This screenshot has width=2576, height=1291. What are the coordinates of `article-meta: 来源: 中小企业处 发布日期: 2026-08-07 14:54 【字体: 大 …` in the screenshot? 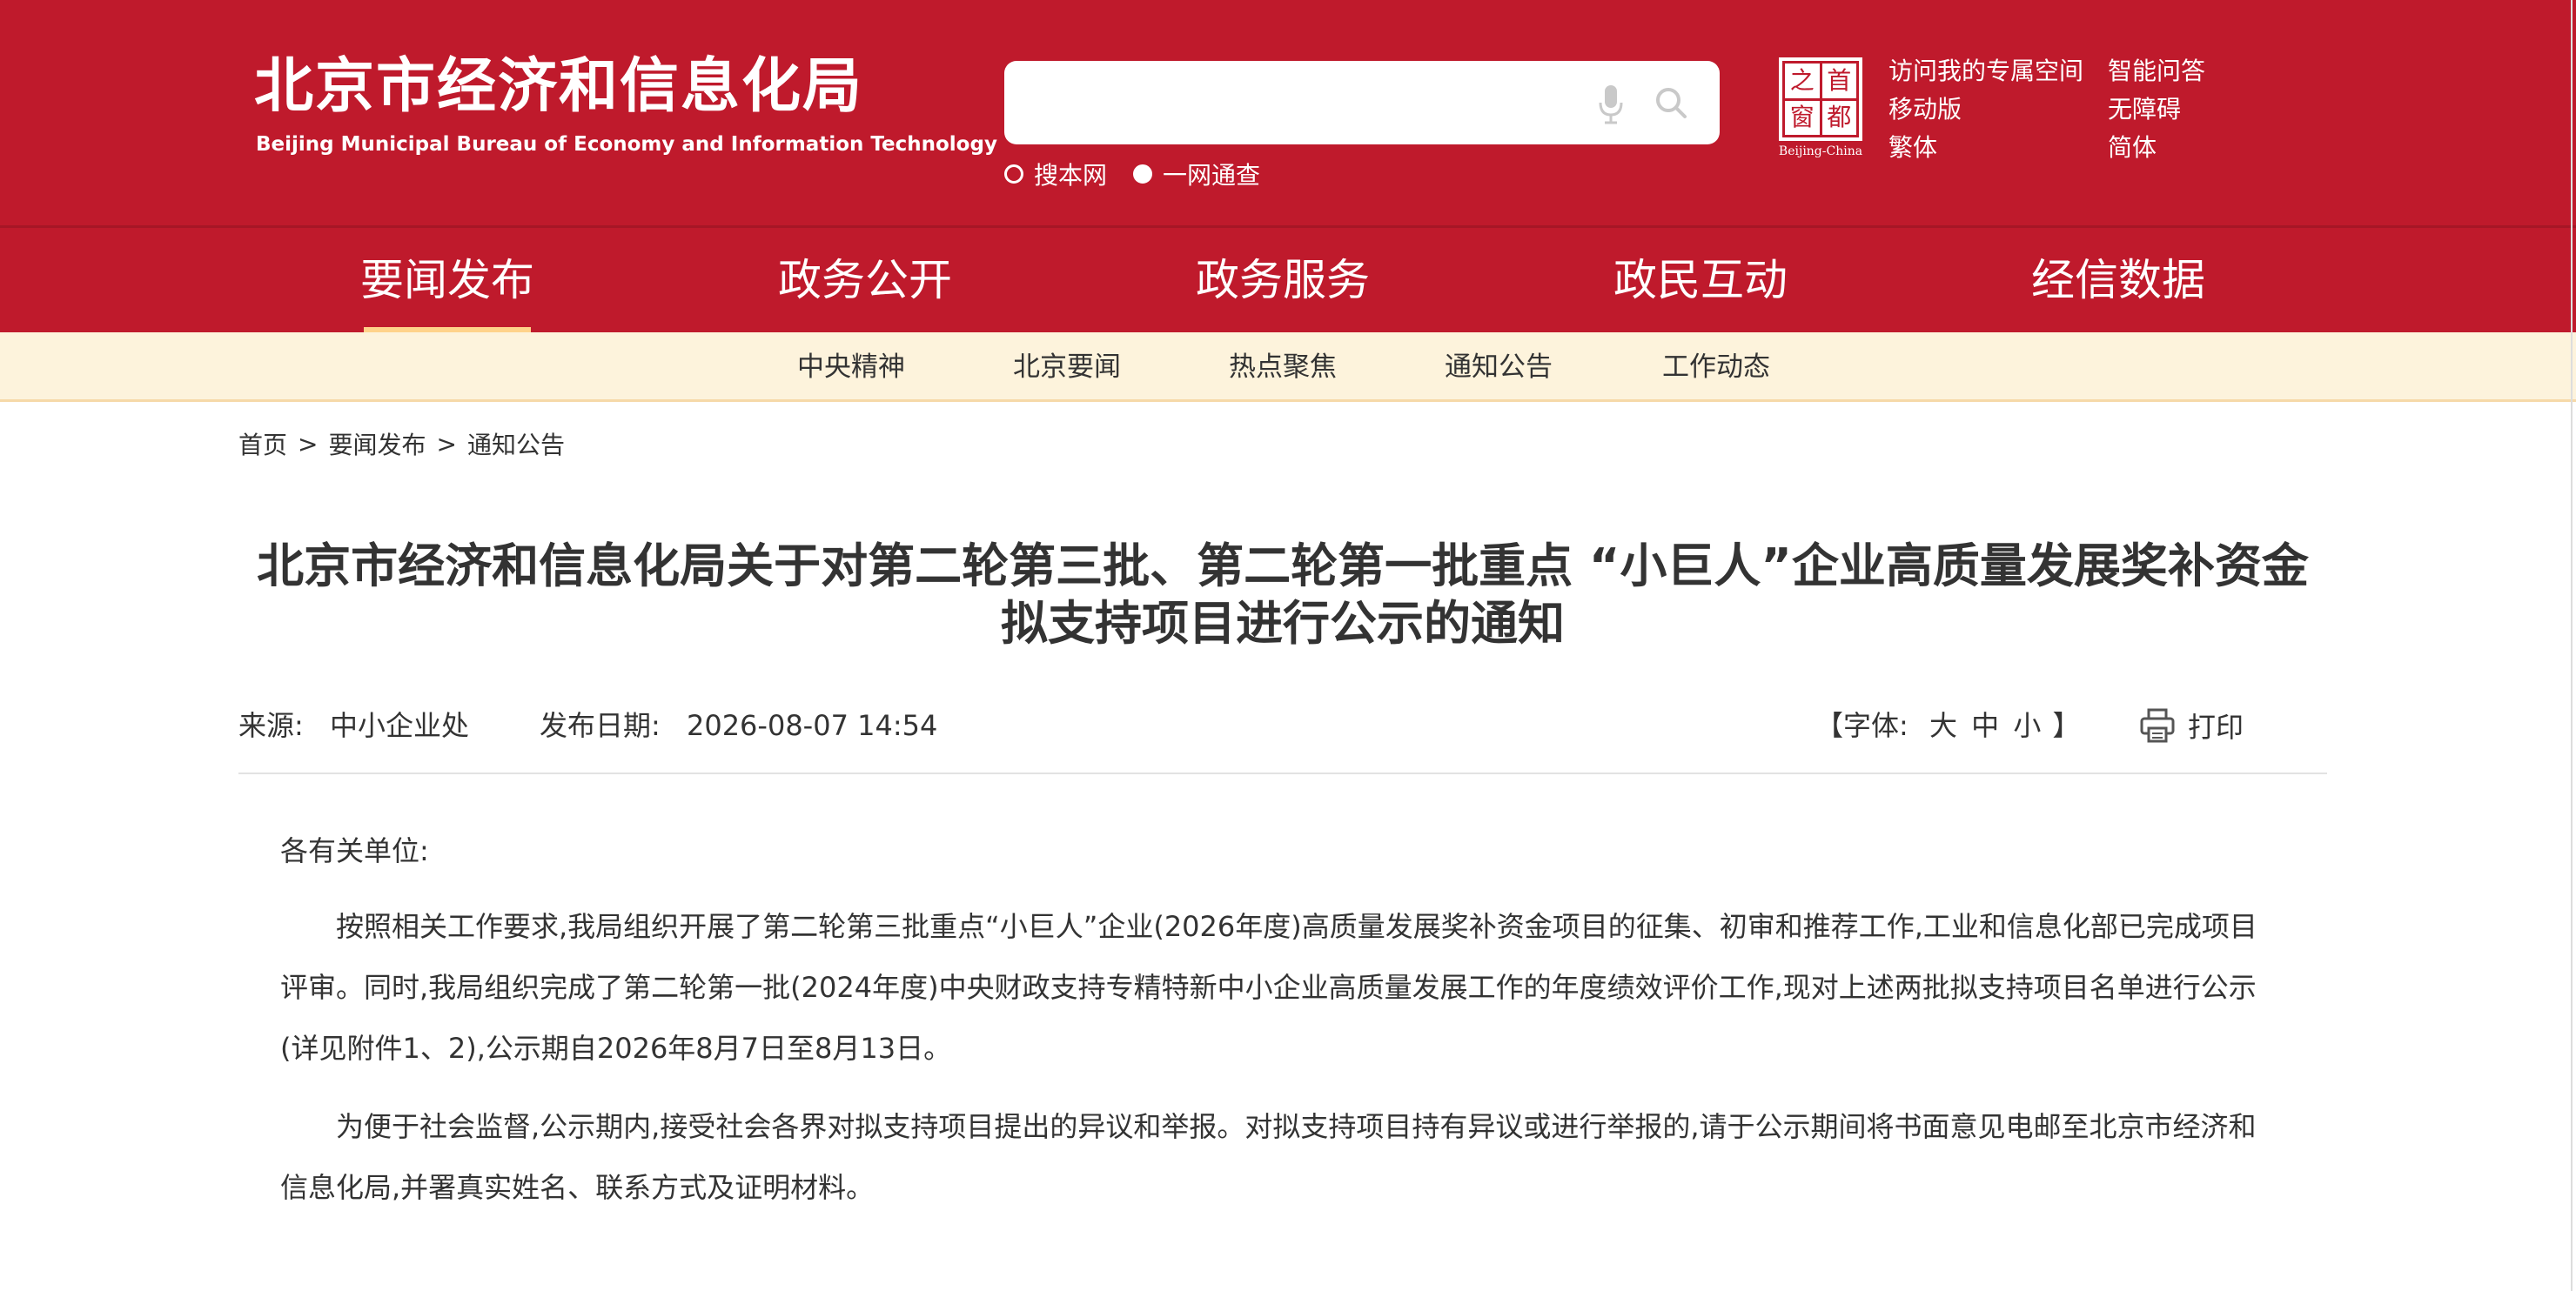 It's located at (1283, 725).